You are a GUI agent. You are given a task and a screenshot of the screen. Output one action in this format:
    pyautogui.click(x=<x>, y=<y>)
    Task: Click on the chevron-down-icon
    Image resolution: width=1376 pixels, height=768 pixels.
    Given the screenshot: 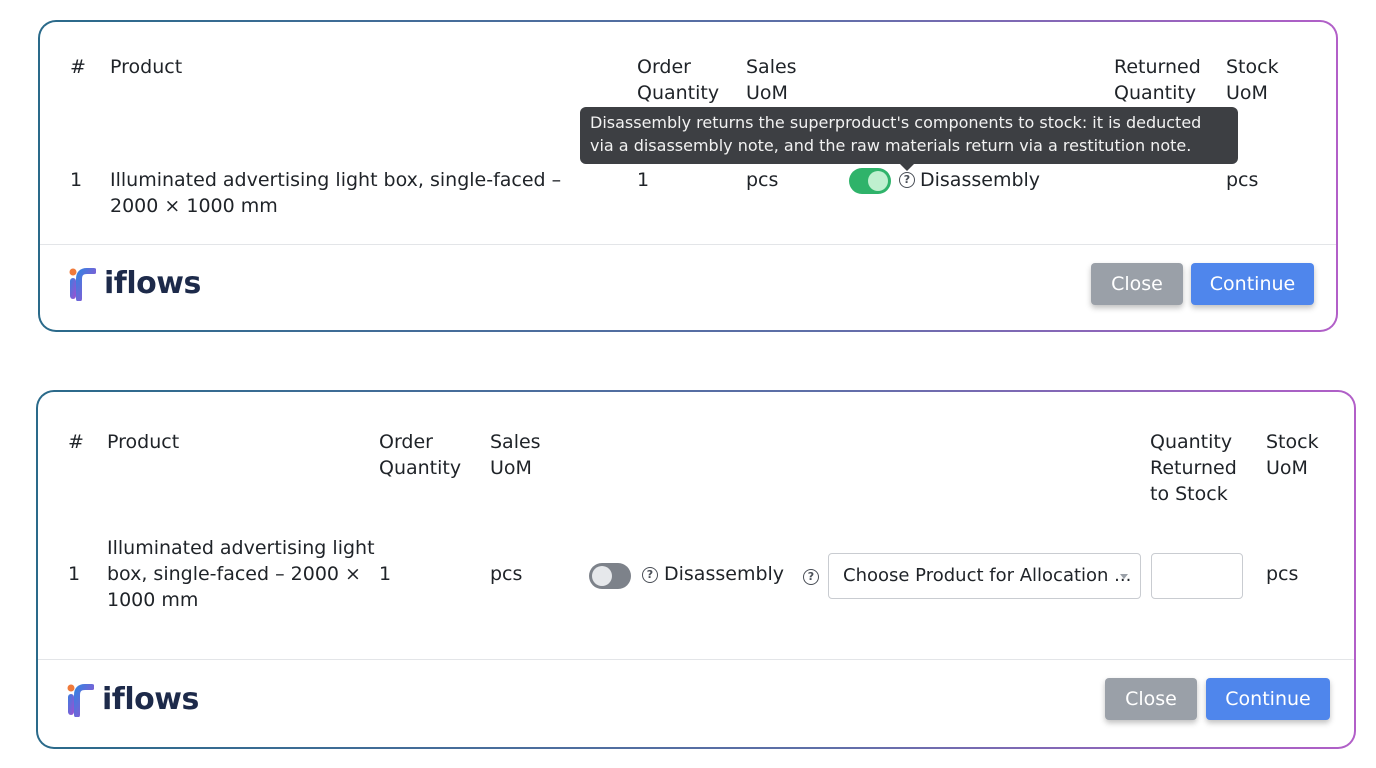 What is the action you would take?
    pyautogui.click(x=1124, y=576)
    